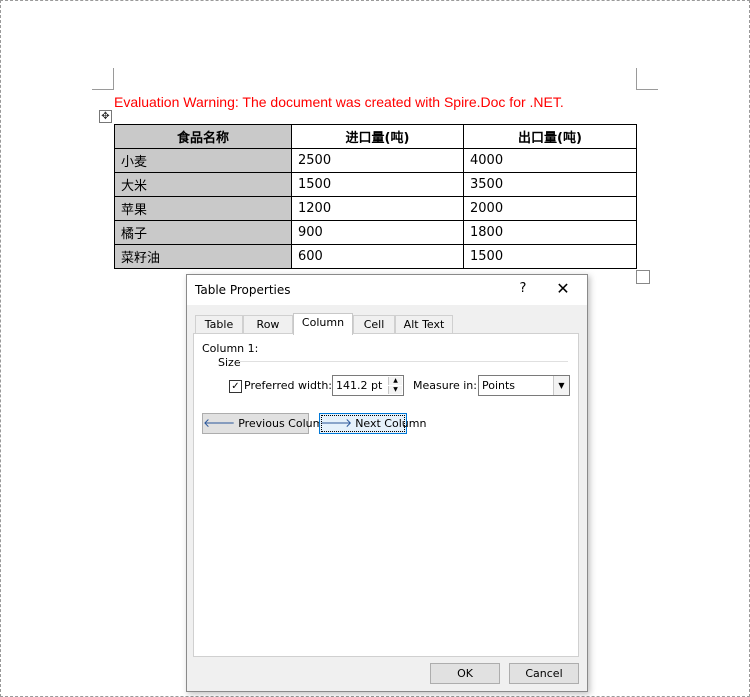 Image resolution: width=750 pixels, height=697 pixels. I want to click on table-row: 橘子 900 1800, so click(375, 232).